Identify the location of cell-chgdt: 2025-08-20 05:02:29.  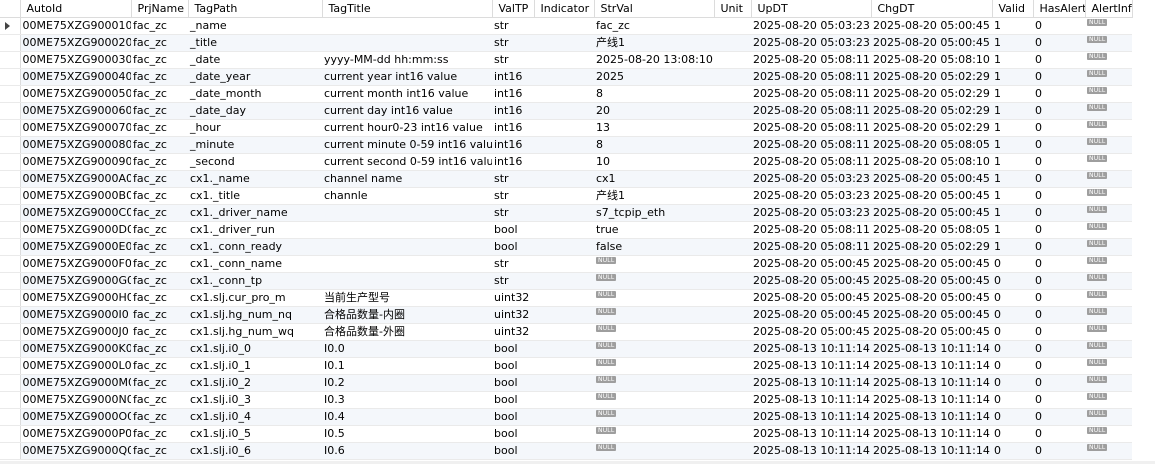
(931, 128).